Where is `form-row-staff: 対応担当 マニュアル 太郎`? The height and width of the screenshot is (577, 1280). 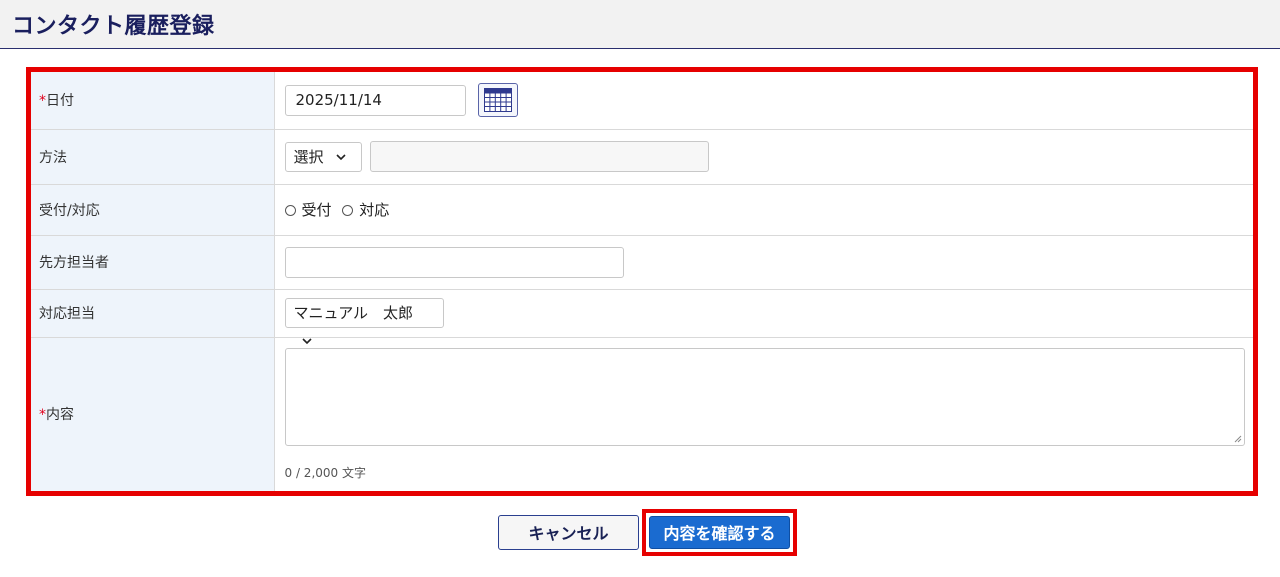 form-row-staff: 対応担当 マニュアル 太郎 is located at coordinates (642, 317).